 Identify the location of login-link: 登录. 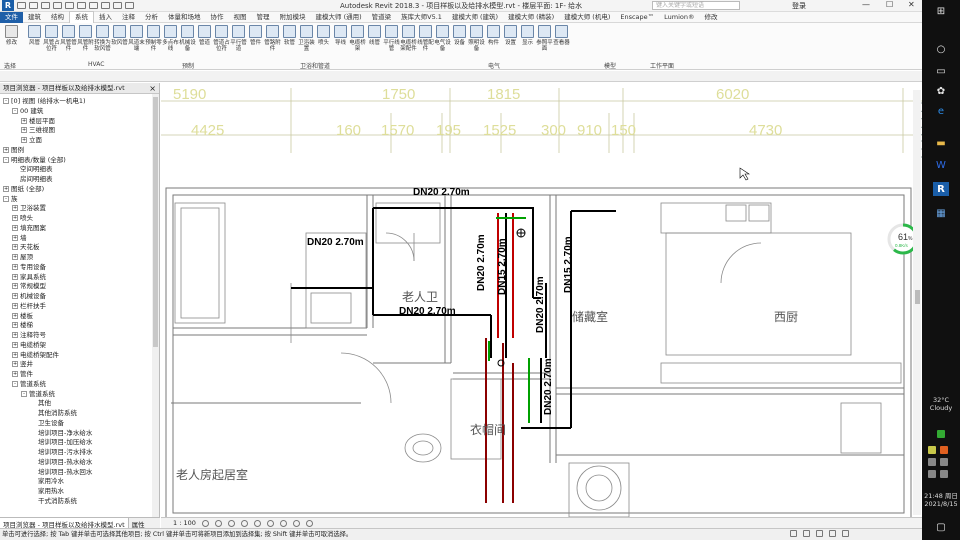
(799, 6).